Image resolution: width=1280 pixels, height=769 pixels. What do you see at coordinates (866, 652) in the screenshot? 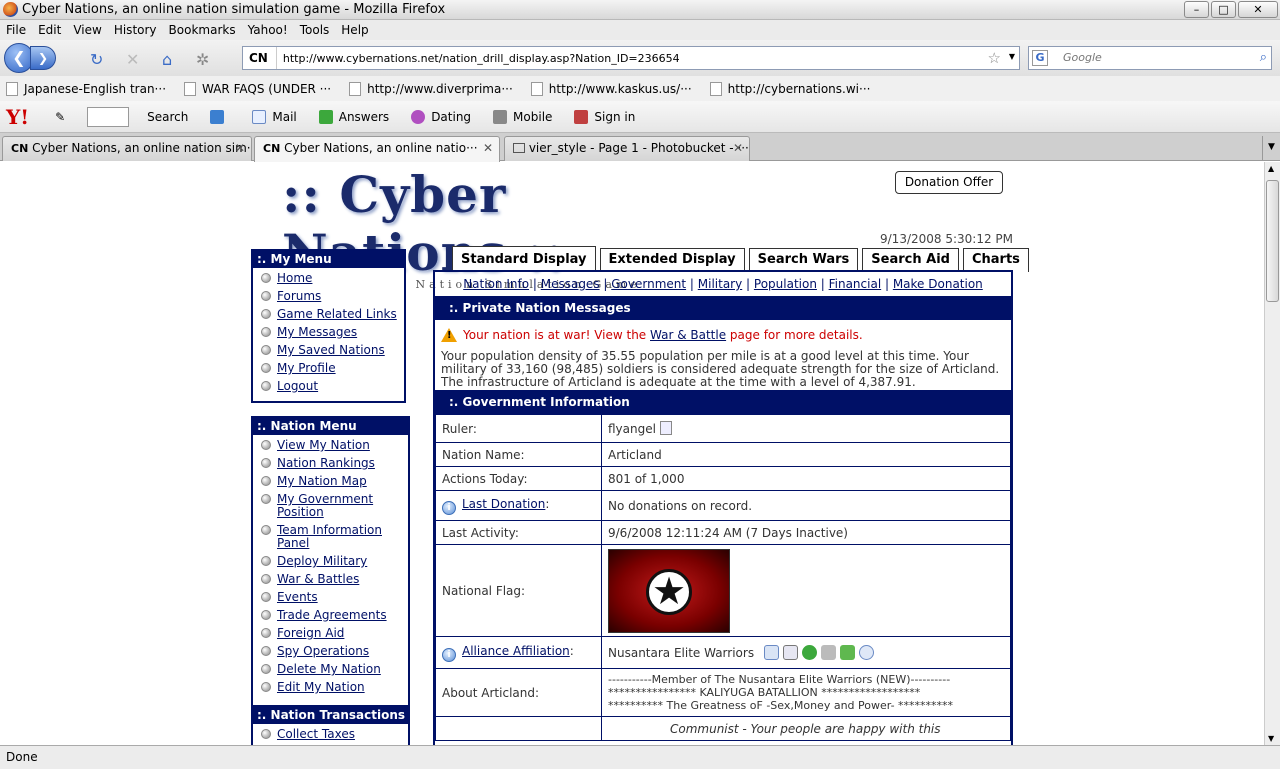
I see `alliance-eye-icon` at bounding box center [866, 652].